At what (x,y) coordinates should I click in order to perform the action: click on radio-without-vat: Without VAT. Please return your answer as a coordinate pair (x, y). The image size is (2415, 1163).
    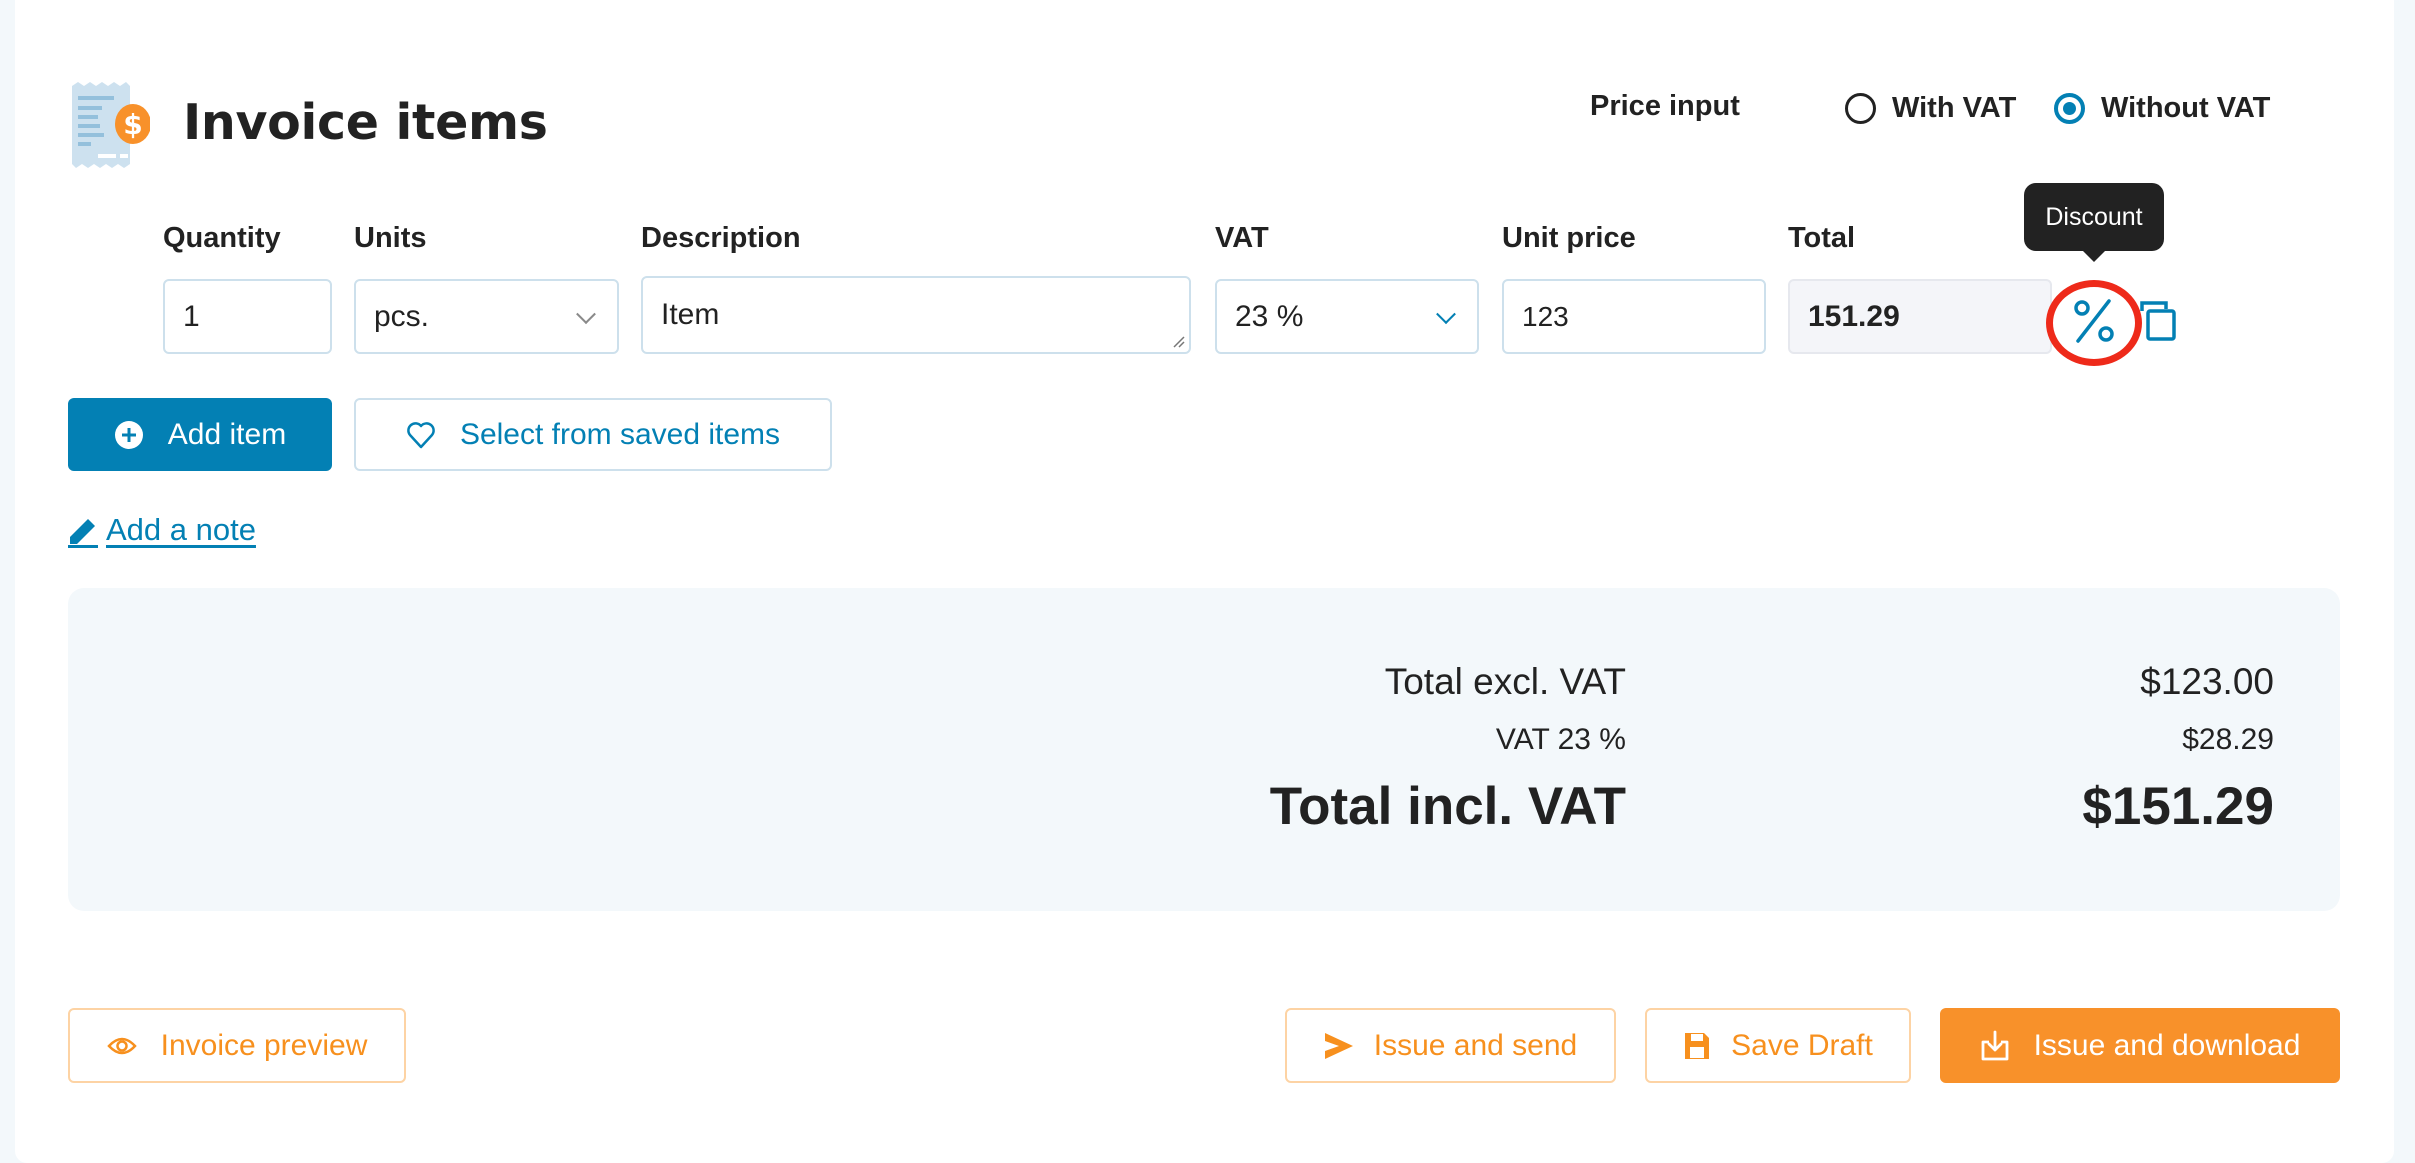
    Looking at the image, I should click on (2162, 108).